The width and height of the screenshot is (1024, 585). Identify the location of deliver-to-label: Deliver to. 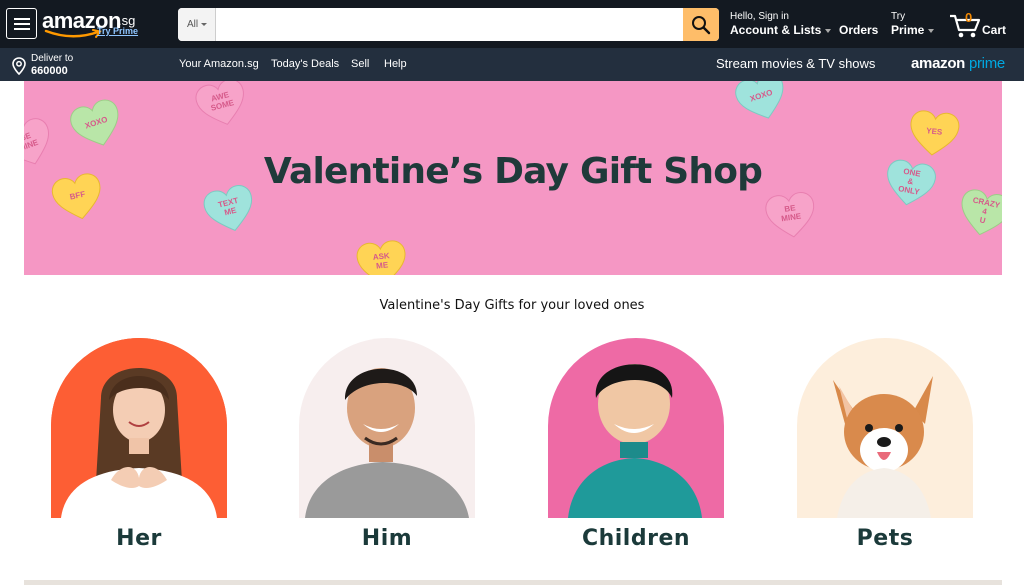
(52, 58).